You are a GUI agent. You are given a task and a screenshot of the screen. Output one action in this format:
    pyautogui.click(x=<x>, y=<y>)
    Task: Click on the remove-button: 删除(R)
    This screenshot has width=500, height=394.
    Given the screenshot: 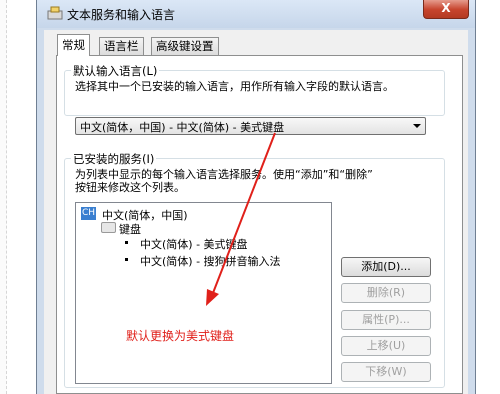 What is the action you would take?
    pyautogui.click(x=386, y=293)
    